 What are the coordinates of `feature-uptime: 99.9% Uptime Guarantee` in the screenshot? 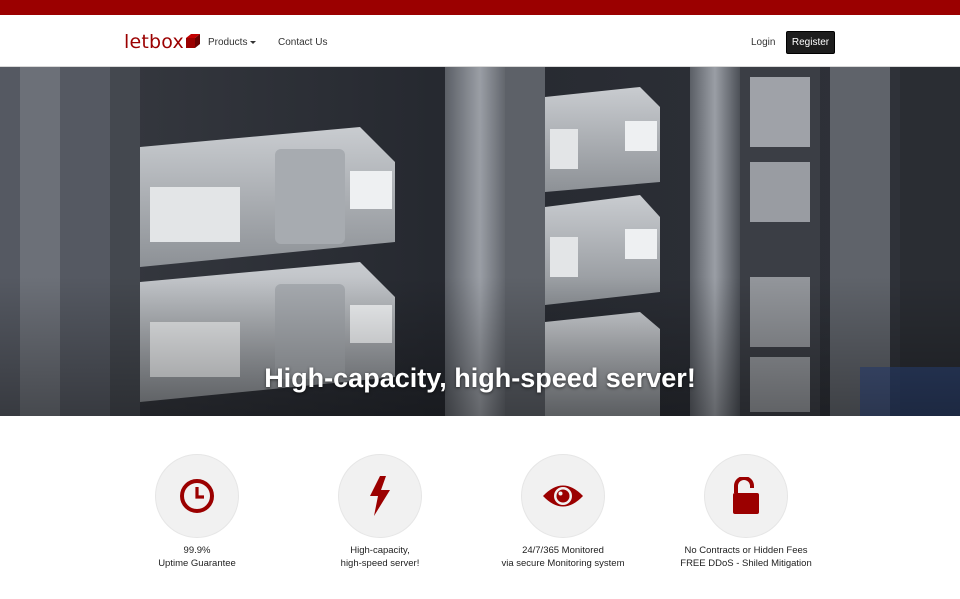 It's located at (197, 512).